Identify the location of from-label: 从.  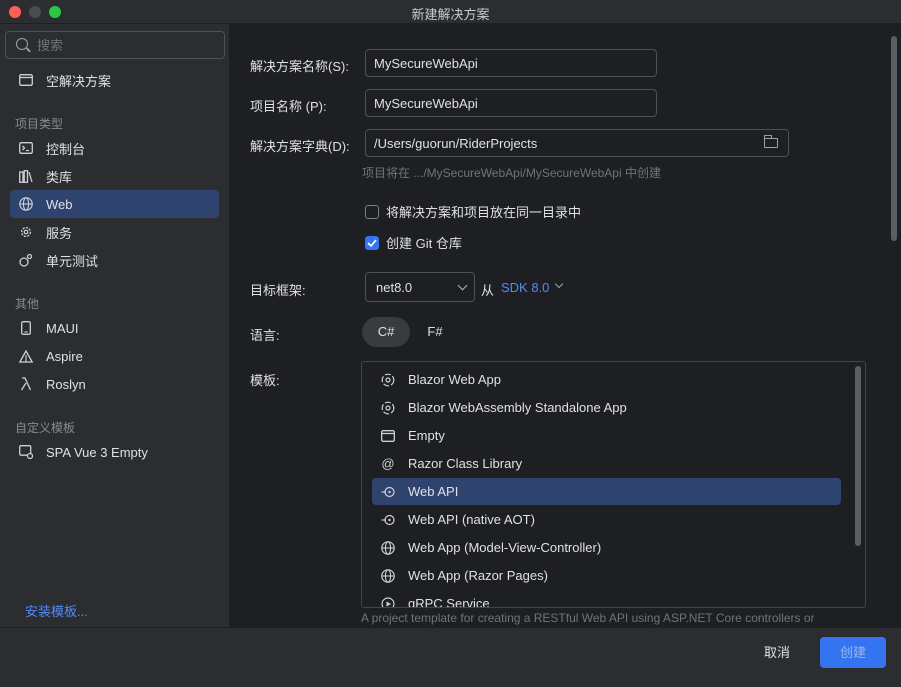
(488, 290).